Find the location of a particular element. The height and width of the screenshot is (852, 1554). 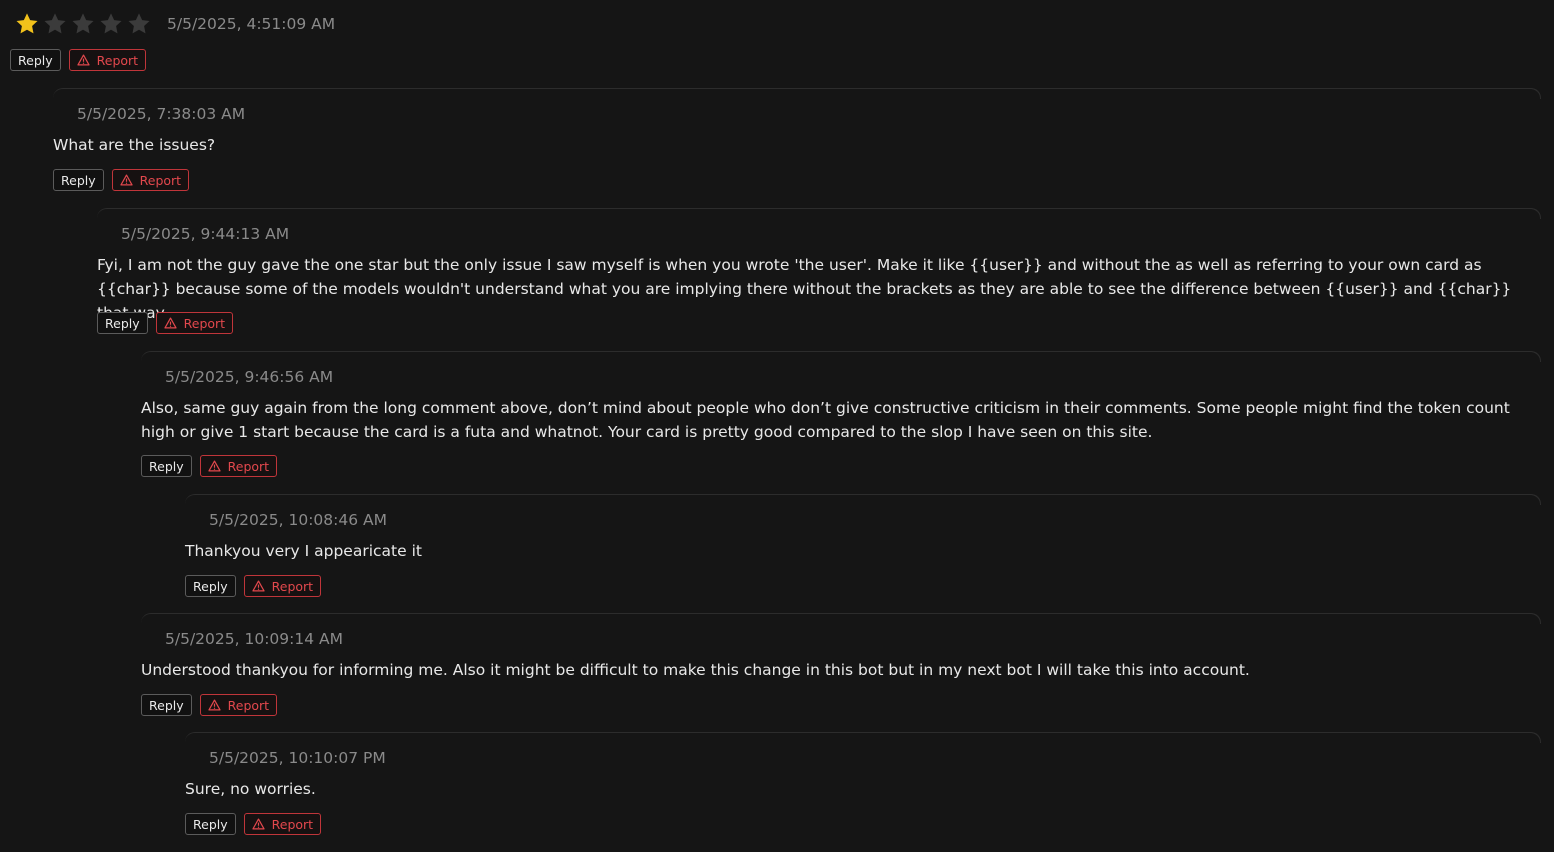

comment-timestamp: 5/5/2025, 7:38:03 AM is located at coordinates (161, 114).